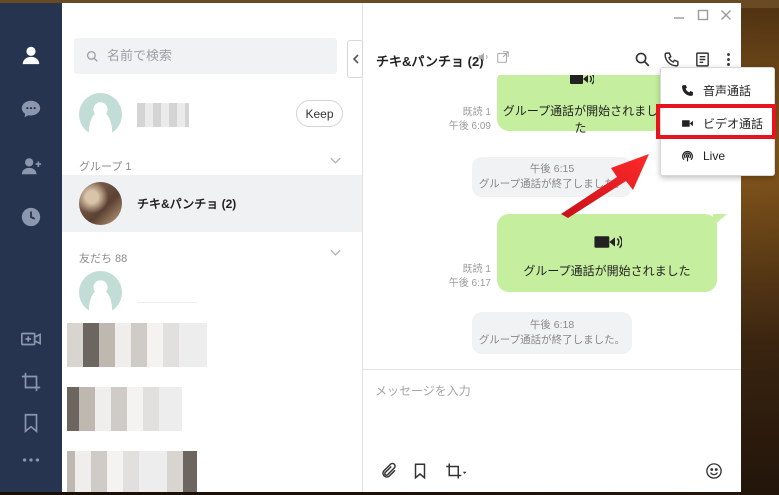 The image size is (779, 495). I want to click on video-call-nav-icon, so click(31, 339).